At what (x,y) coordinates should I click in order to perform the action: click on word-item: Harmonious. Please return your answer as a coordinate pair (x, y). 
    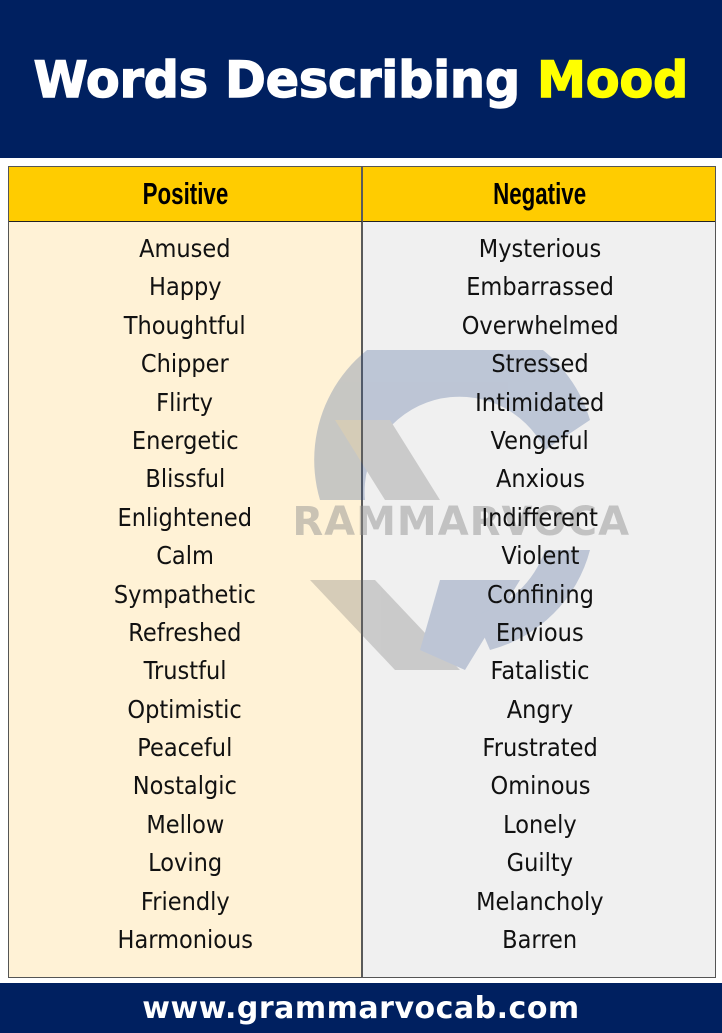
    Looking at the image, I should click on (185, 940).